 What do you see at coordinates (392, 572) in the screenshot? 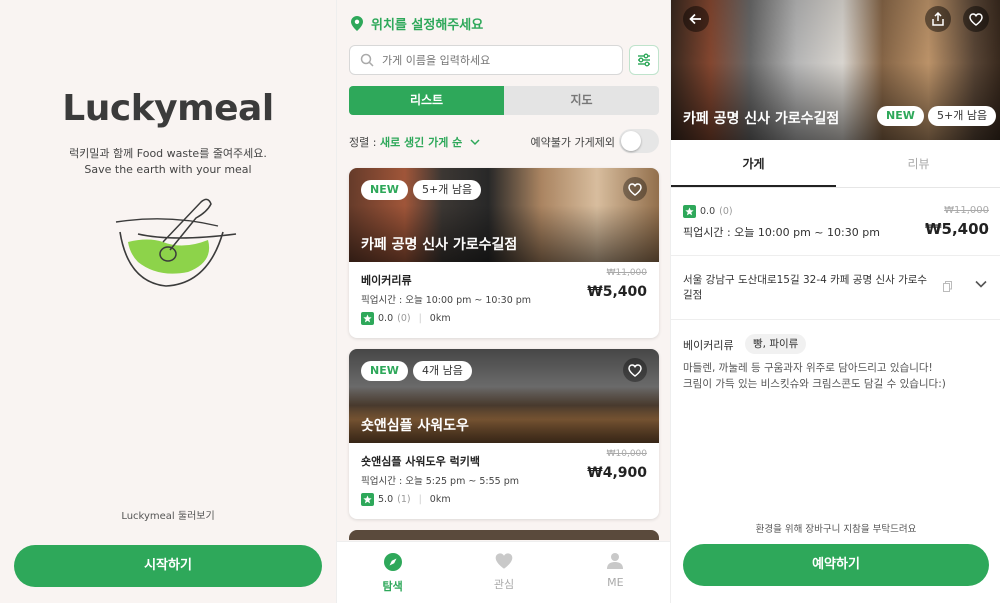
I see `tab-explore: 탐색` at bounding box center [392, 572].